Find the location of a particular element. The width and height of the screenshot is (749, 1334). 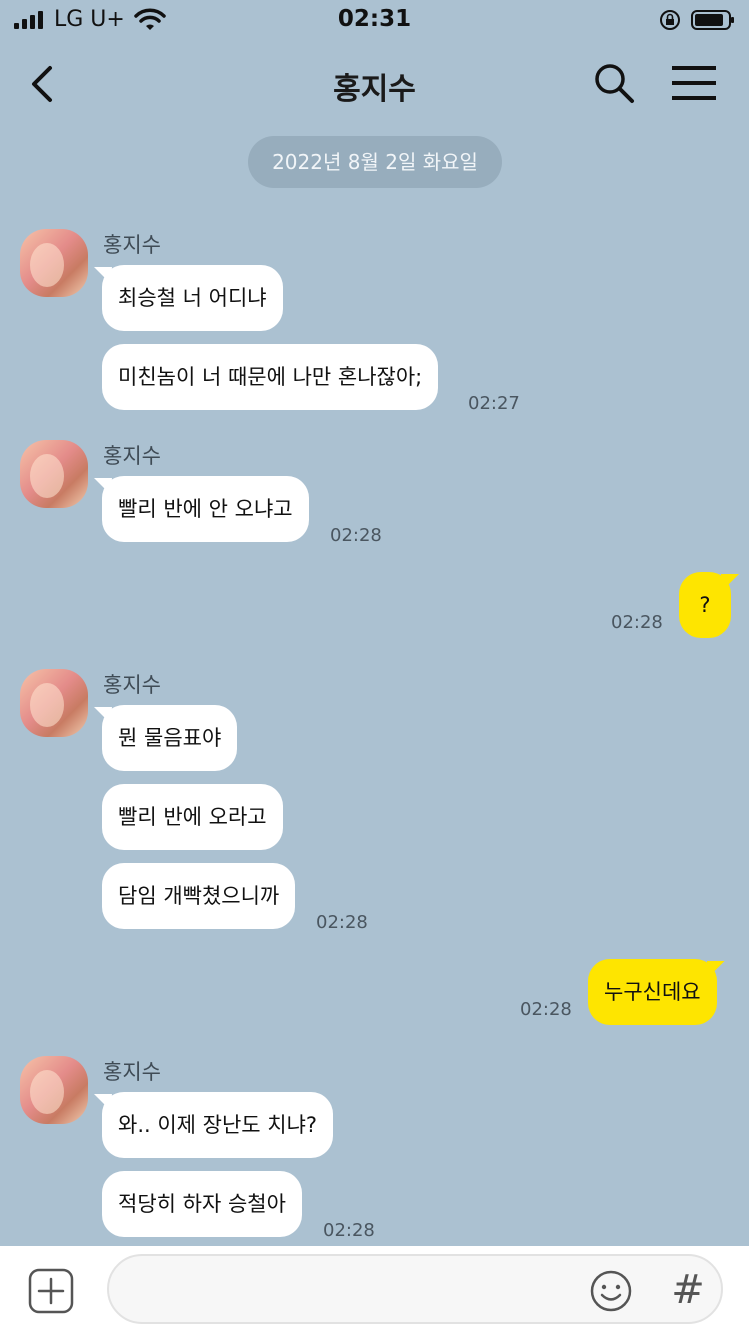

menu-icon is located at coordinates (694, 83).